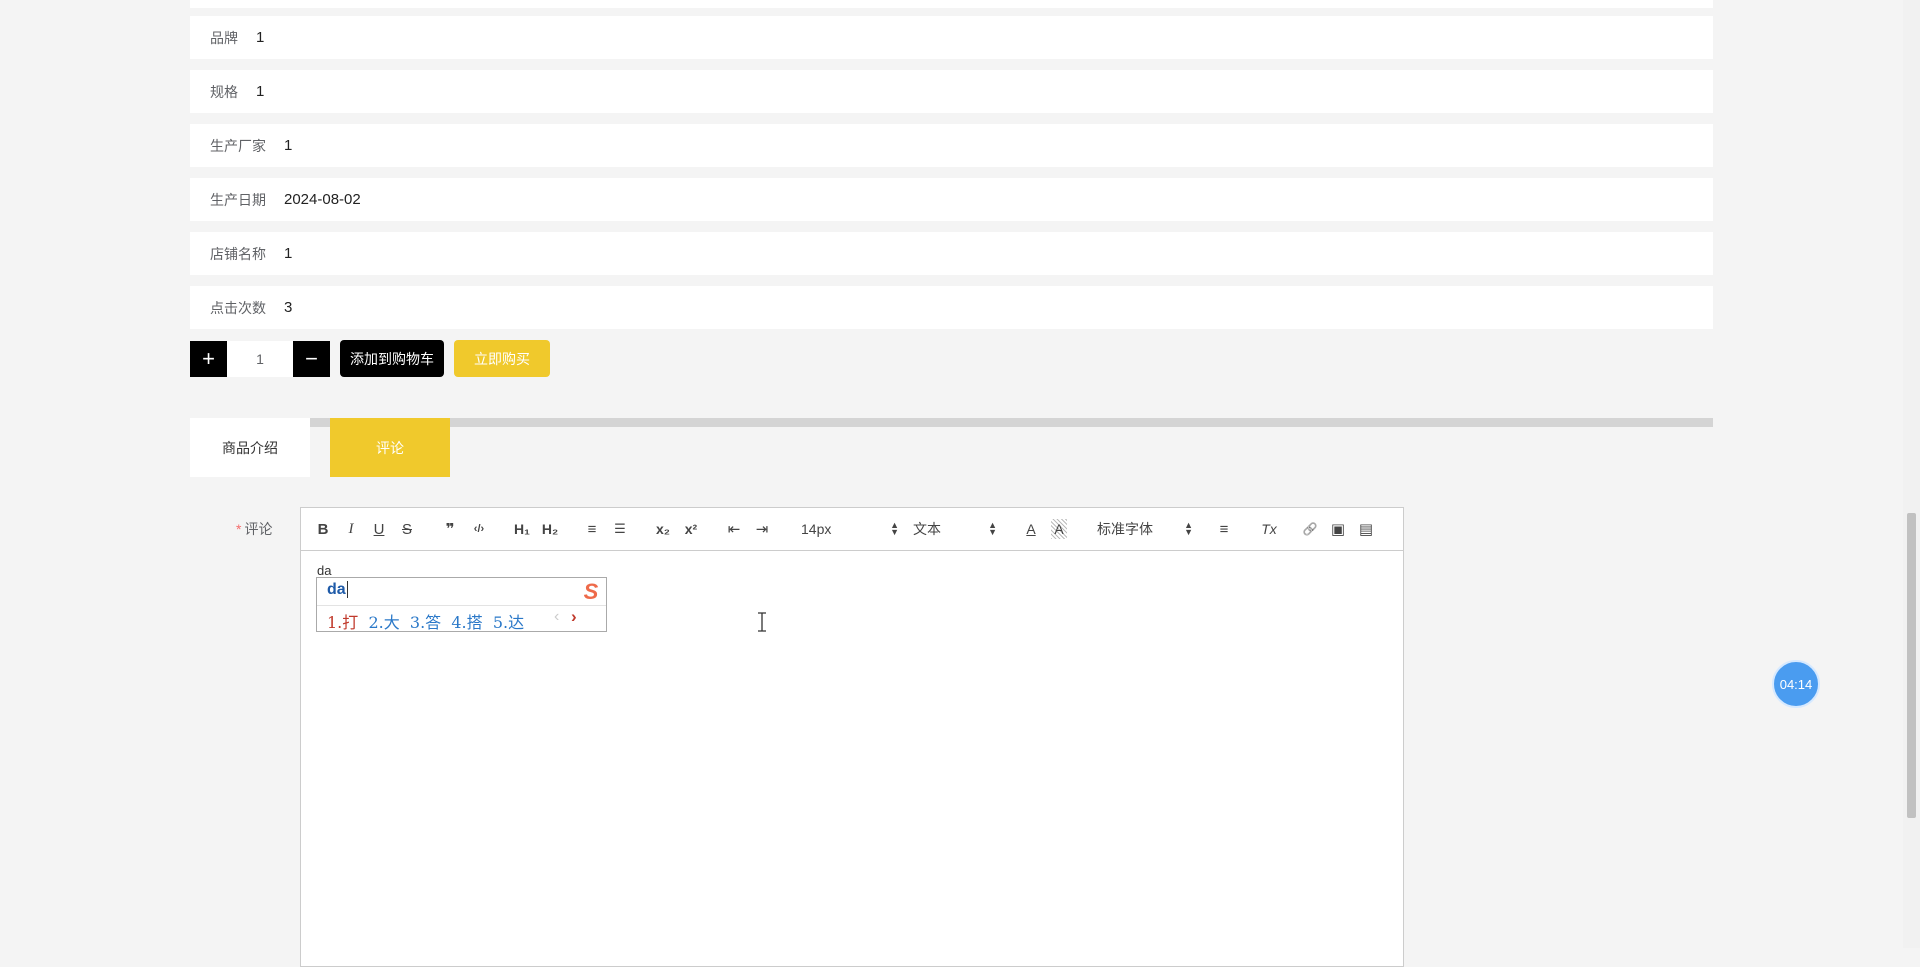 The image size is (1920, 967). Describe the element at coordinates (250, 447) in the screenshot. I see `tab-product-intro: 商品介绍` at that location.